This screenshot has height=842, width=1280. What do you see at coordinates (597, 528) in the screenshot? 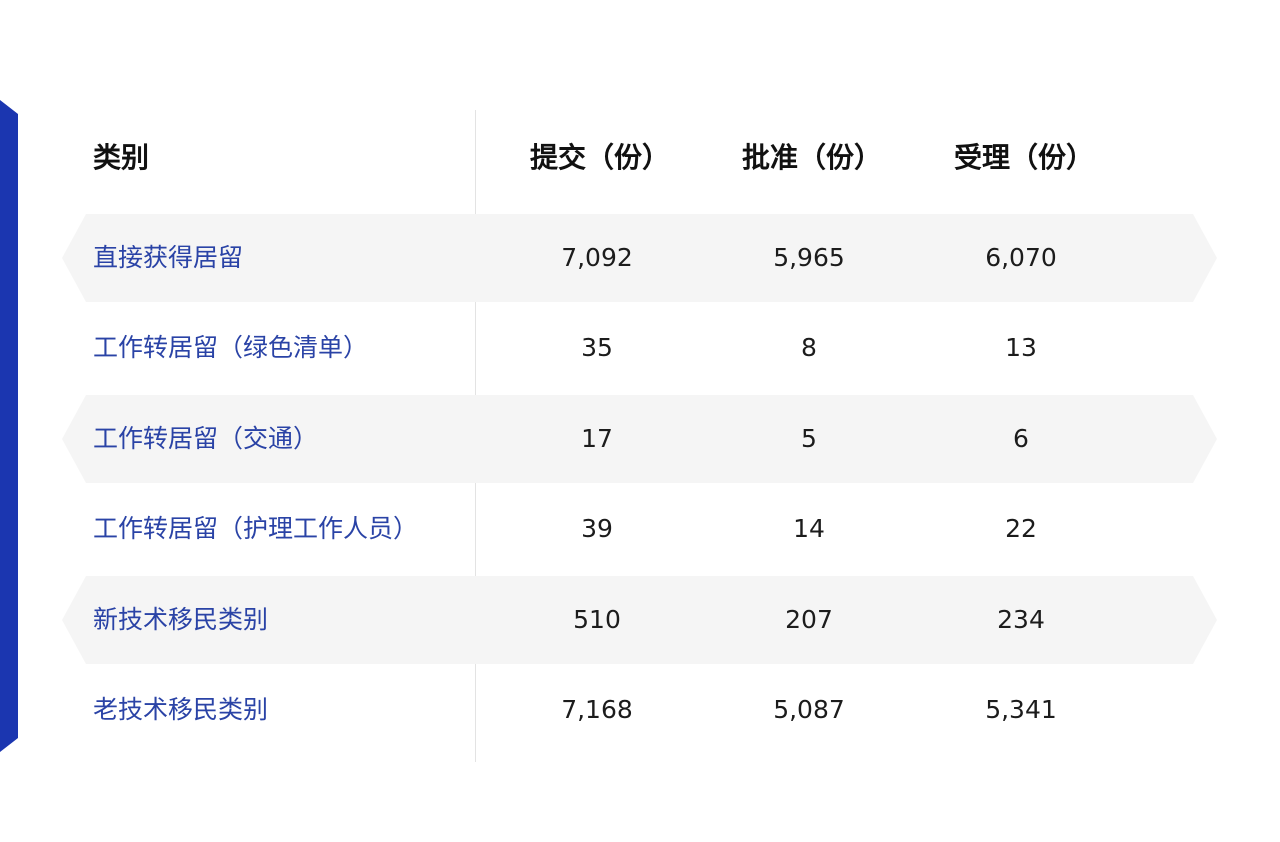
I see `row-submitted: 39` at bounding box center [597, 528].